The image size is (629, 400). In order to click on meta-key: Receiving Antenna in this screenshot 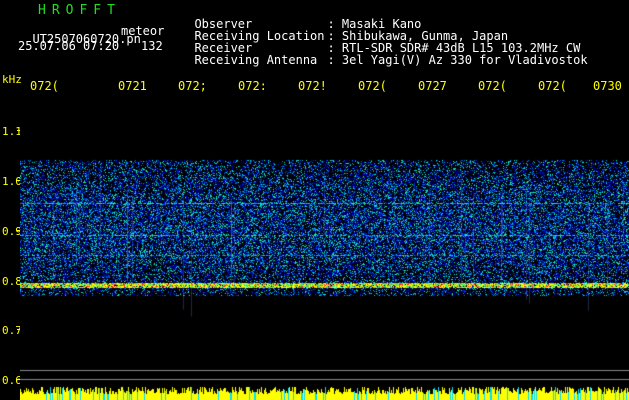, I will do `click(256, 60)`.